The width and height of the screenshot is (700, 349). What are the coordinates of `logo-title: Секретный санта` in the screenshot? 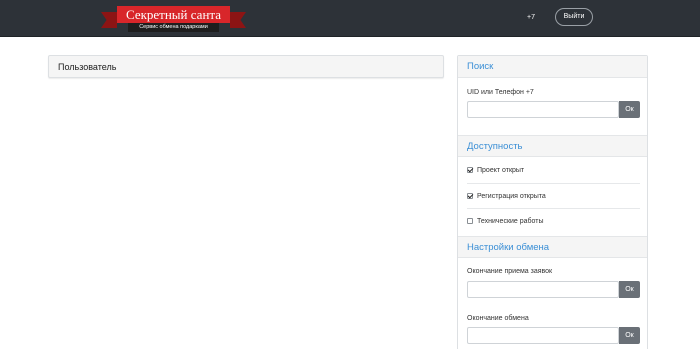 It's located at (173, 14).